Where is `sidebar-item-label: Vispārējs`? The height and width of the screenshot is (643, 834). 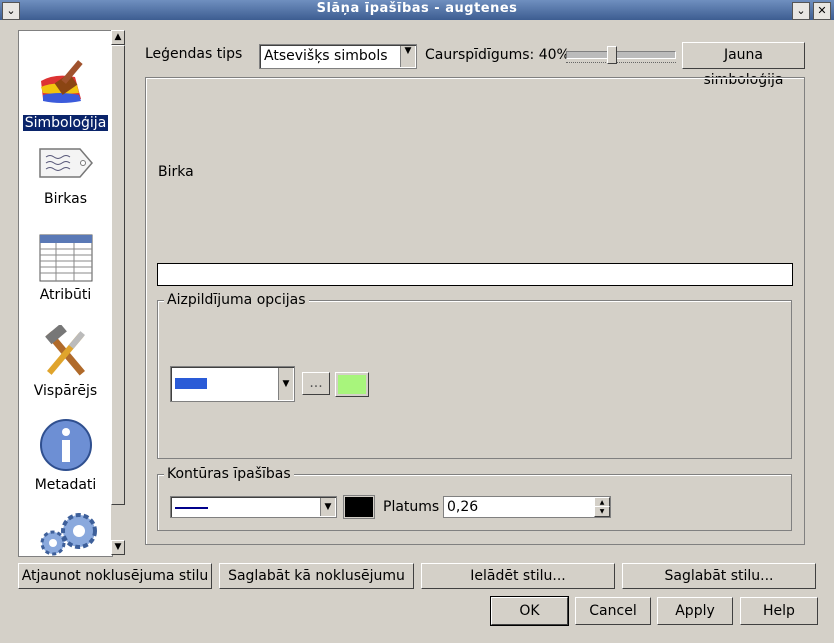
sidebar-item-label: Vispārējs is located at coordinates (65, 391).